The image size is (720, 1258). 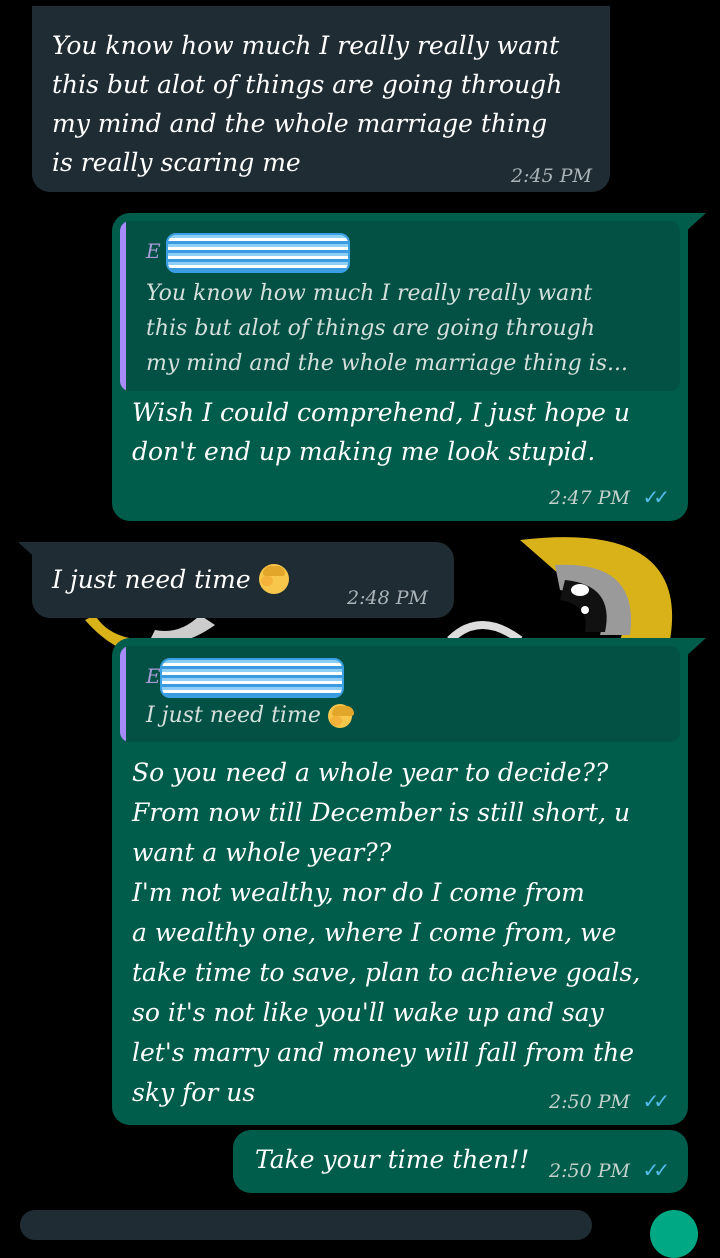 I want to click on message-bubble-incoming: I just need time 2:48 PM, so click(x=243, y=580).